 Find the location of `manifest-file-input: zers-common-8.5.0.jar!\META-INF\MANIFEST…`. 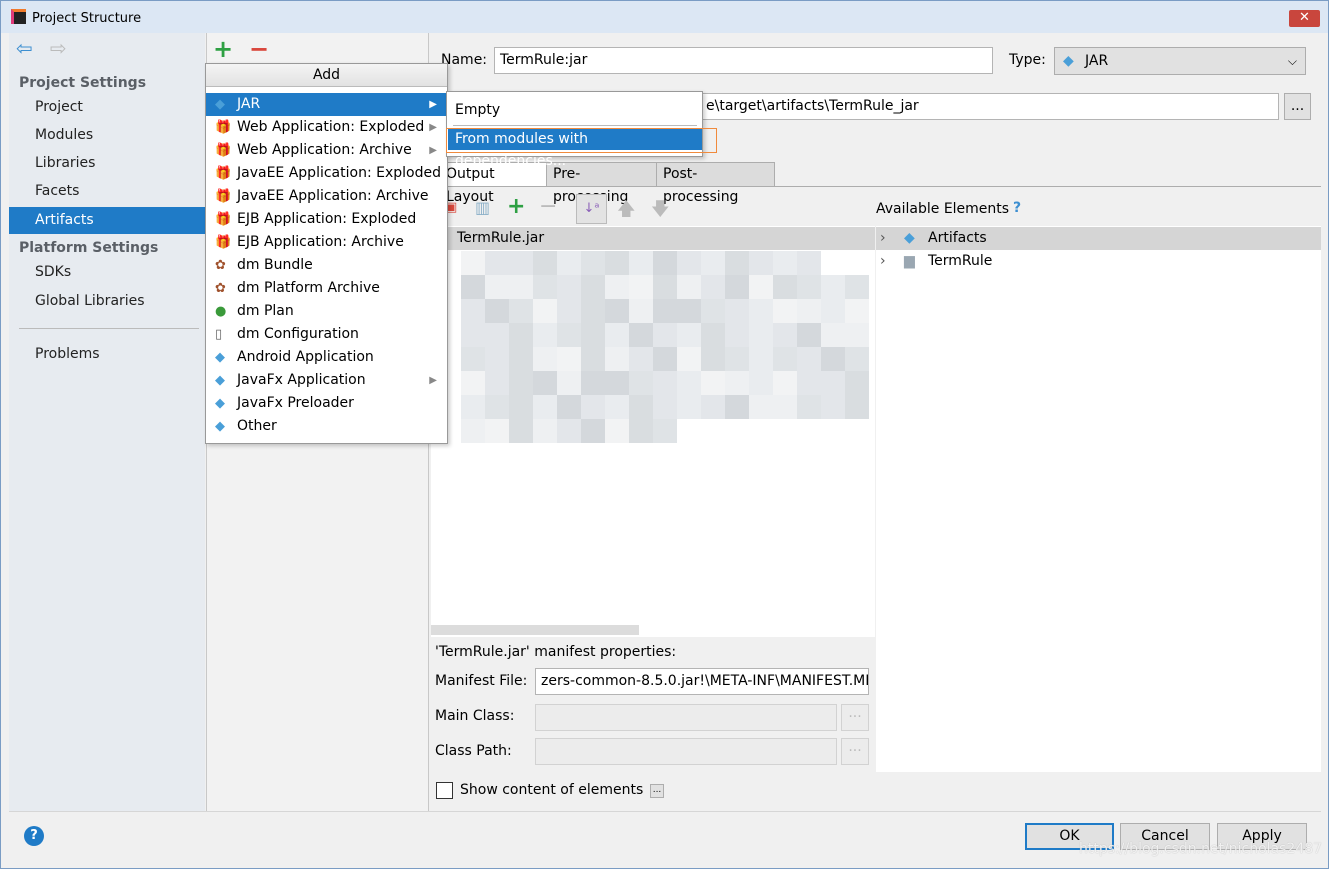

manifest-file-input: zers-common-8.5.0.jar!\META-INF\MANIFEST… is located at coordinates (702, 681).